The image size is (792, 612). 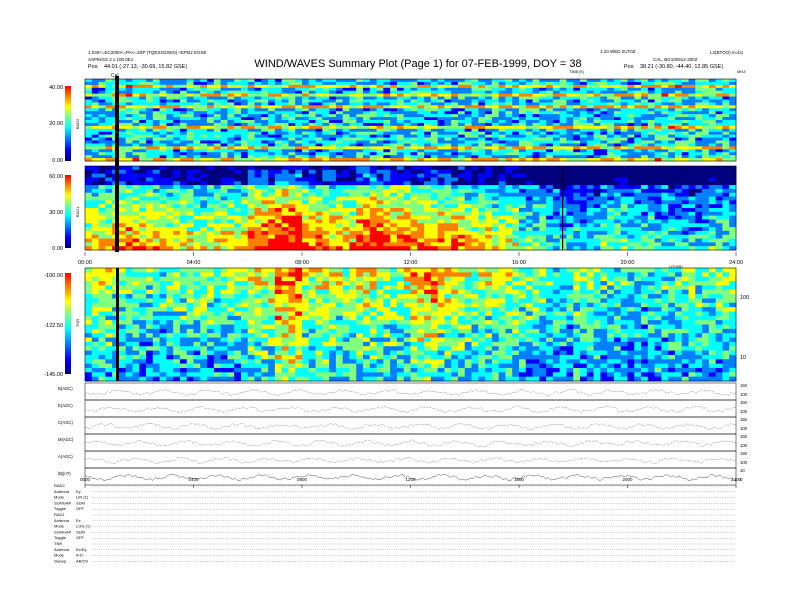 I want to click on tnr-tick-top: -100.00, so click(x=53, y=276).